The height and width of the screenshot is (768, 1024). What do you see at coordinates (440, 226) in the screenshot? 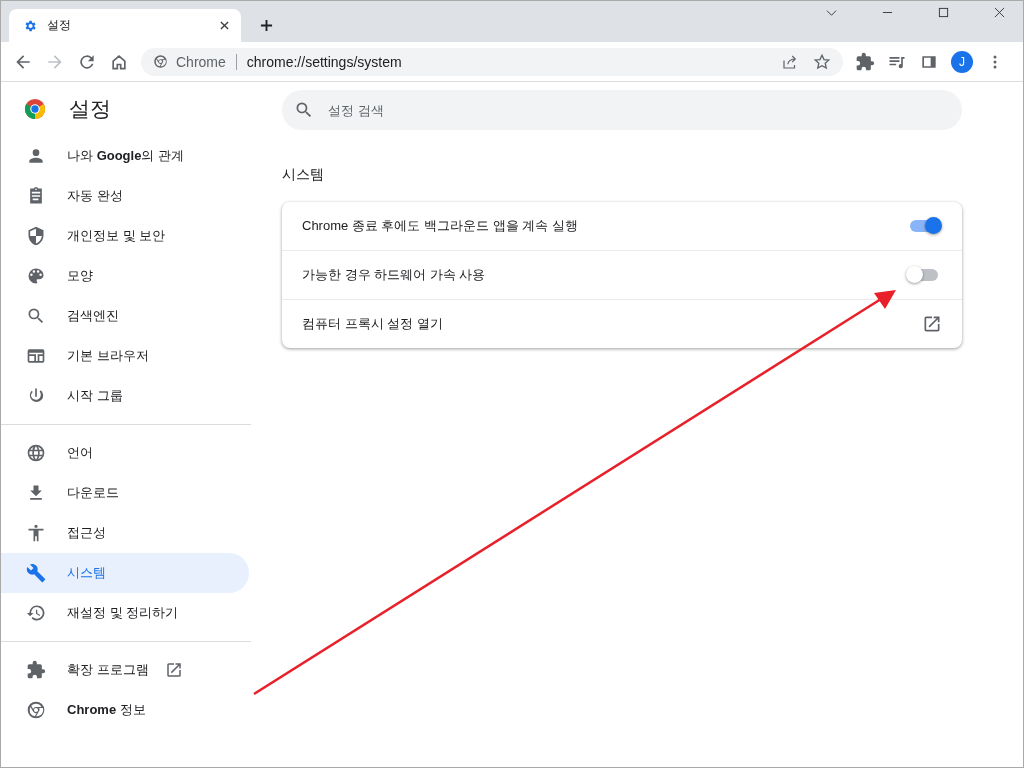
I see `setting-label: Chrome 종료 후에도 백그라운드 앱을 계속 실행` at bounding box center [440, 226].